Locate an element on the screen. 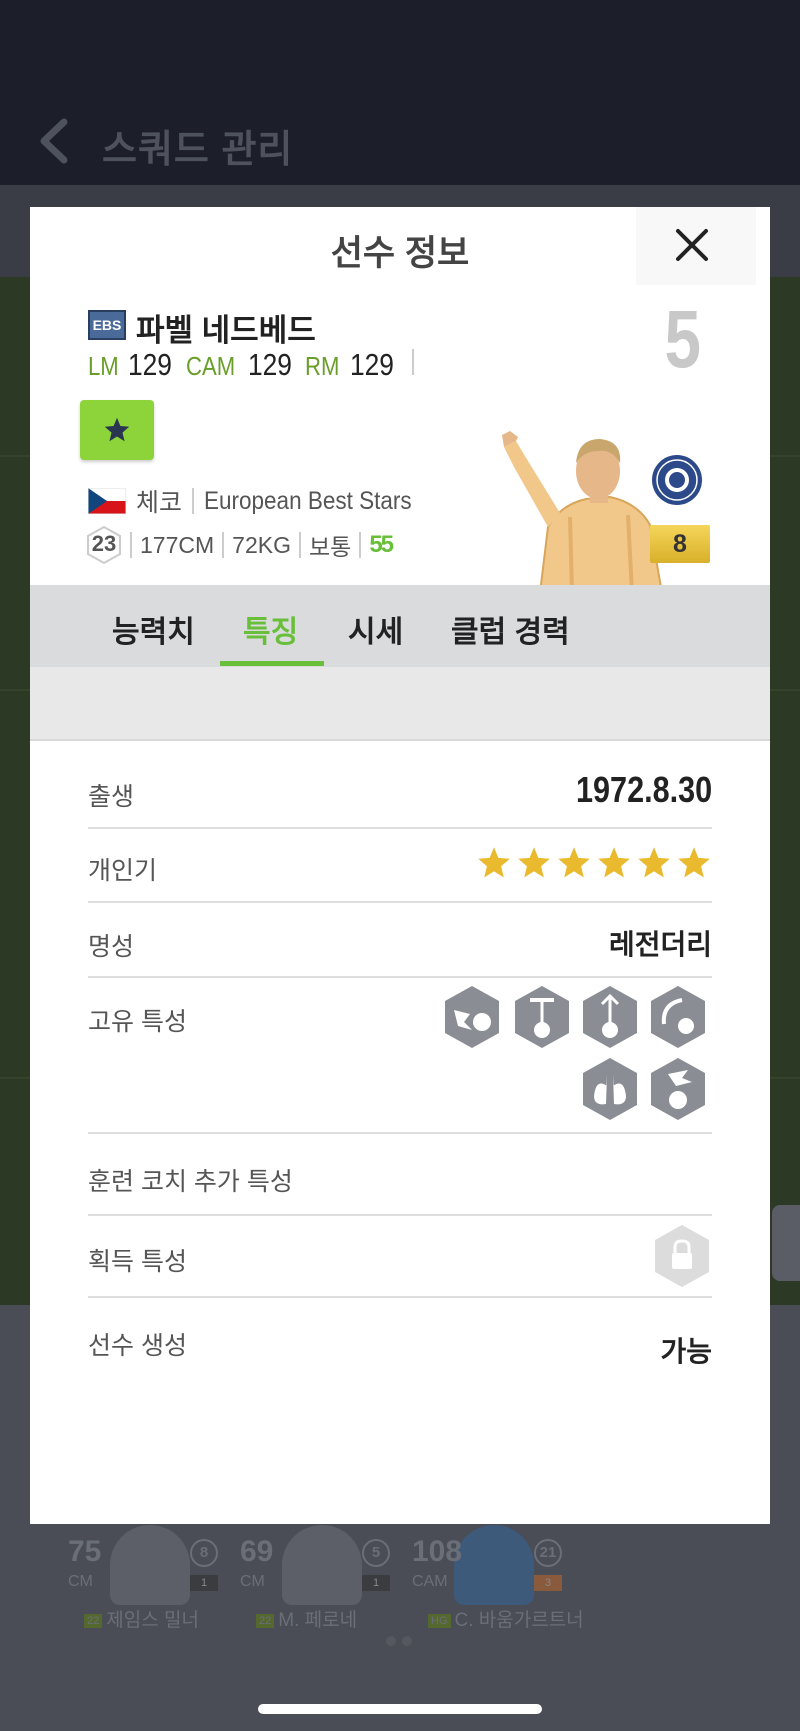  trait-icon-grid is located at coordinates (577, 1059).